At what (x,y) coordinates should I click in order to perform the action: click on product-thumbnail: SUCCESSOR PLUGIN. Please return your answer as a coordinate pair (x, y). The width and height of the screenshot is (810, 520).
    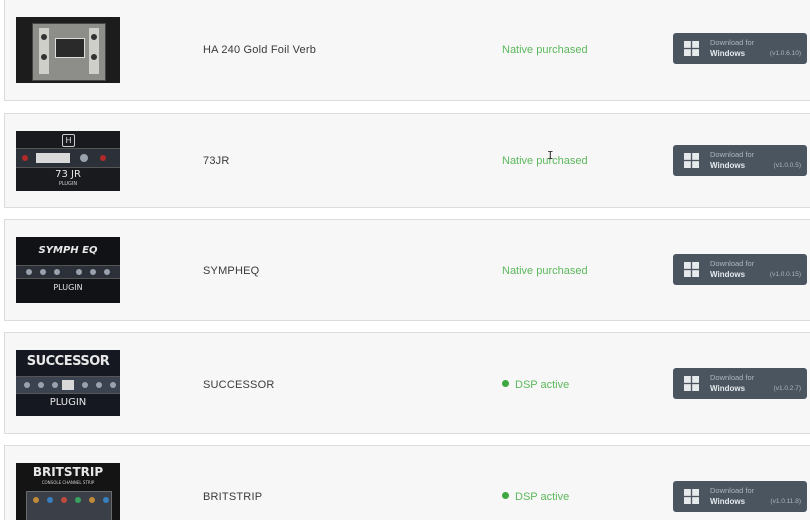
    Looking at the image, I should click on (68, 383).